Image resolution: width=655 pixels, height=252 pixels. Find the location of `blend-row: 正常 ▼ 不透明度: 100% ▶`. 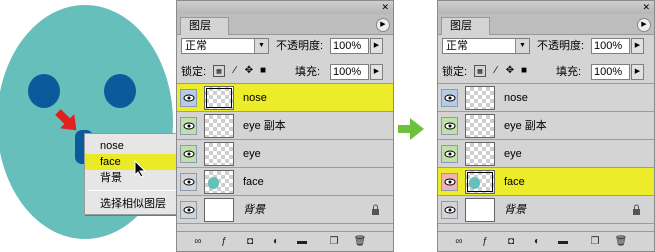

blend-row: 正常 ▼ 不透明度: 100% ▶ is located at coordinates (285, 46).